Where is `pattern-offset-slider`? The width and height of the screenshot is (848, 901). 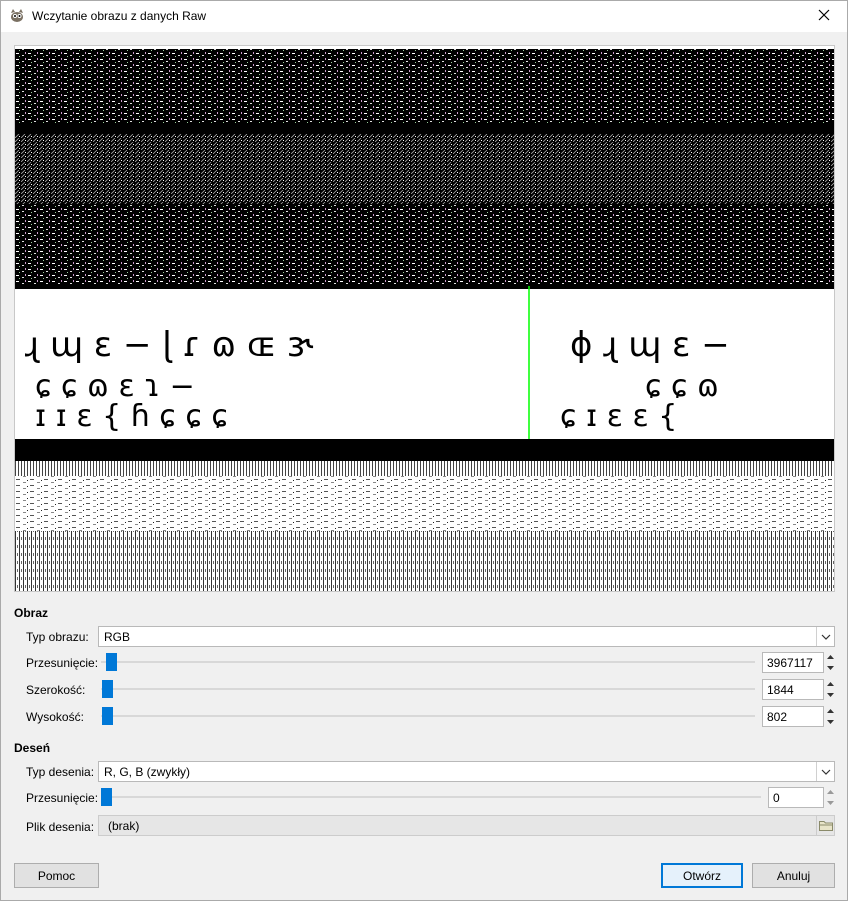
pattern-offset-slider is located at coordinates (431, 797).